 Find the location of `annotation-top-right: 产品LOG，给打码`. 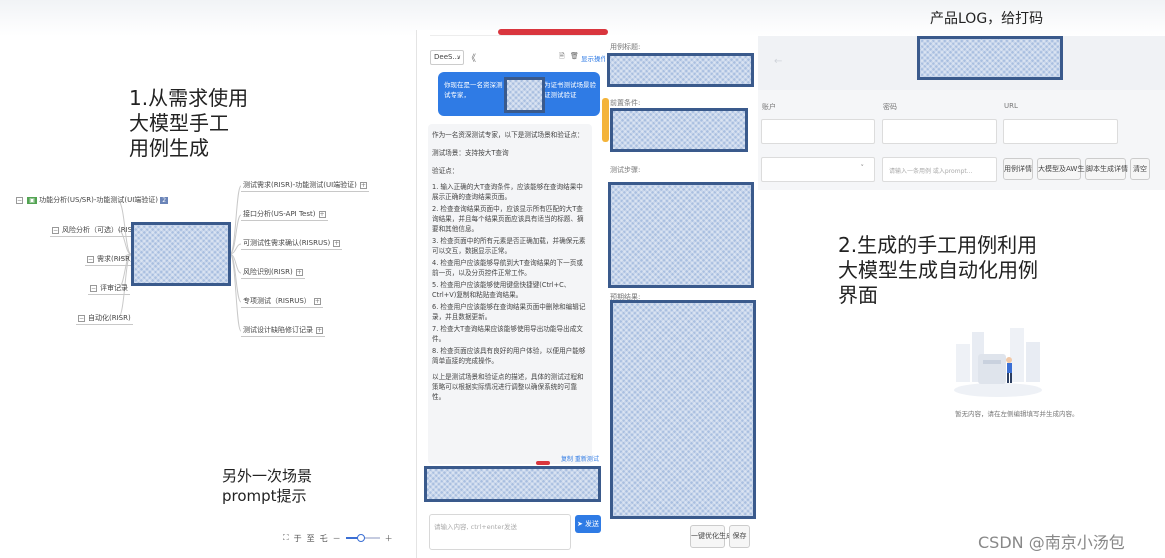

annotation-top-right: 产品LOG，给打码 is located at coordinates (987, 19).